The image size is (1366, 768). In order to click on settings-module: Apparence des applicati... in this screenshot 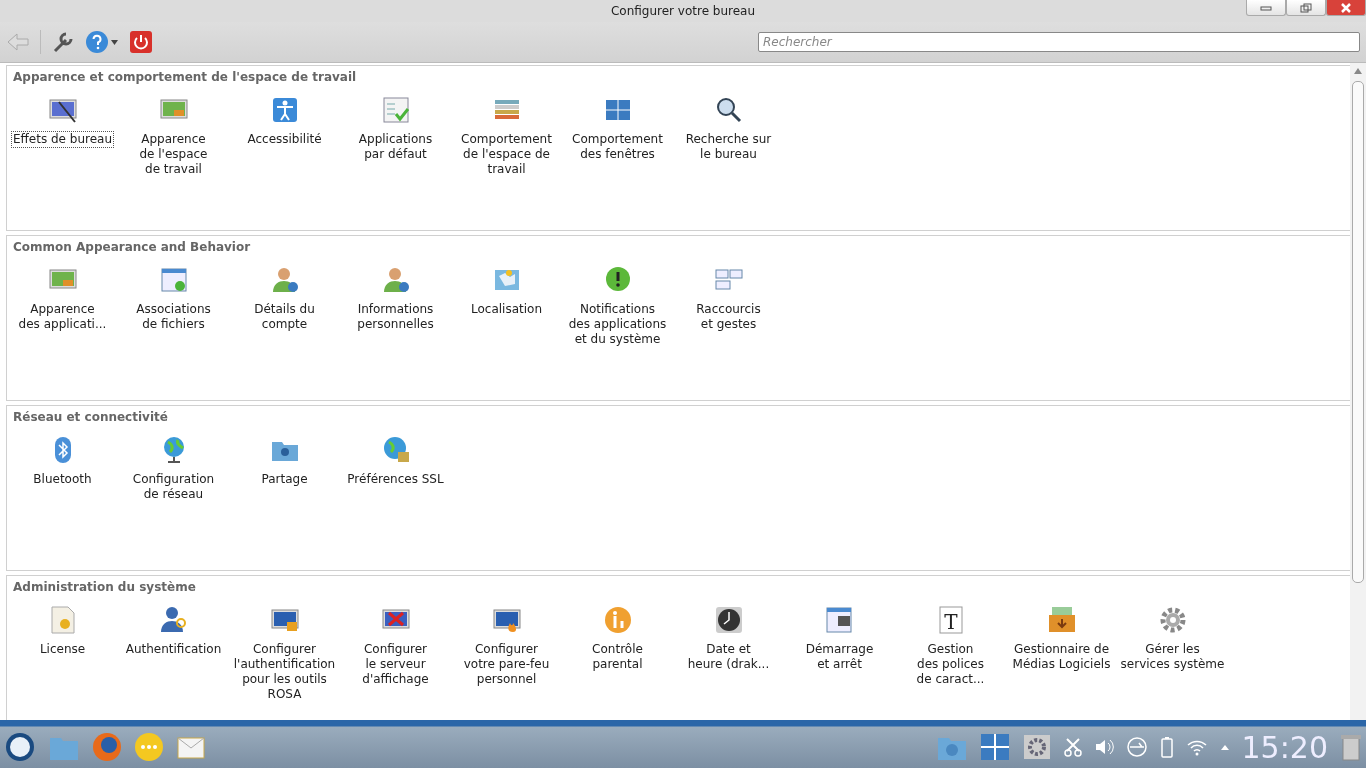, I will do `click(62, 305)`.